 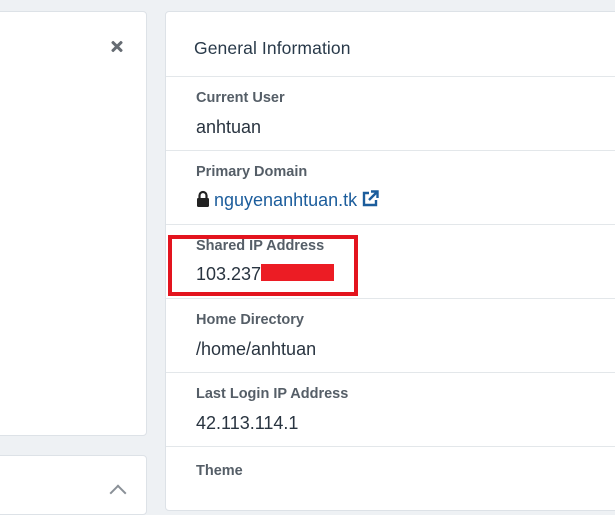 What do you see at coordinates (247, 423) in the screenshot?
I see `last-login-ip-value: 42.113.114.1` at bounding box center [247, 423].